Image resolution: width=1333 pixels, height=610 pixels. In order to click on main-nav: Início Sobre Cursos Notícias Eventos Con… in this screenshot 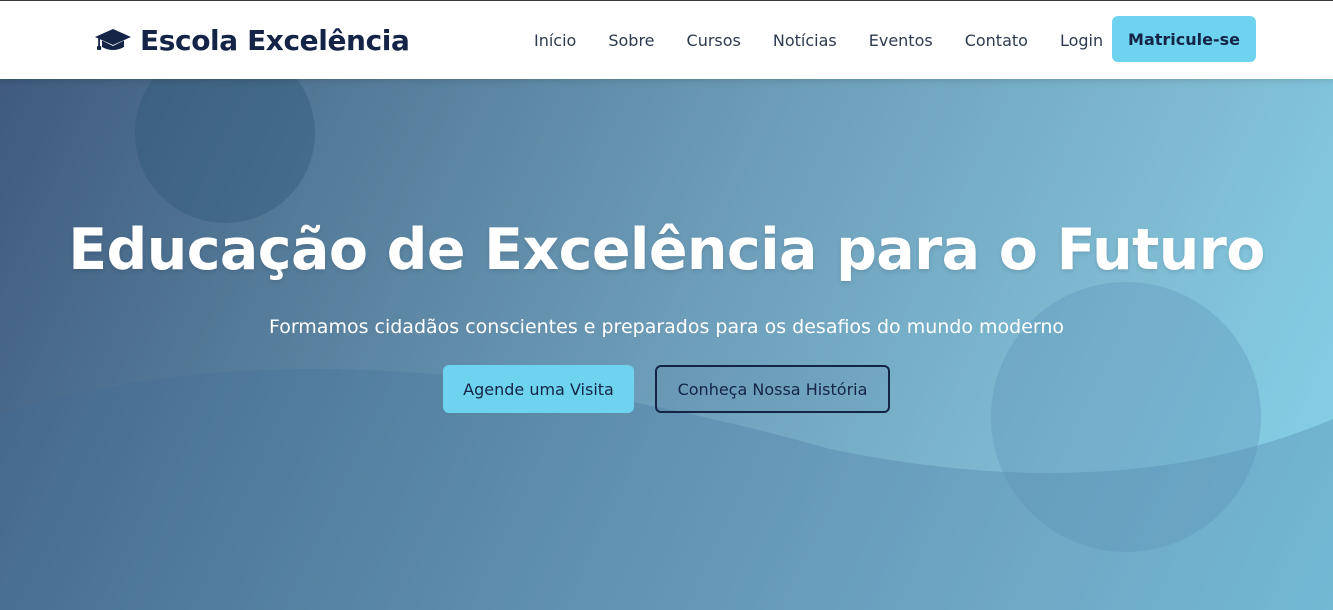, I will do `click(818, 40)`.